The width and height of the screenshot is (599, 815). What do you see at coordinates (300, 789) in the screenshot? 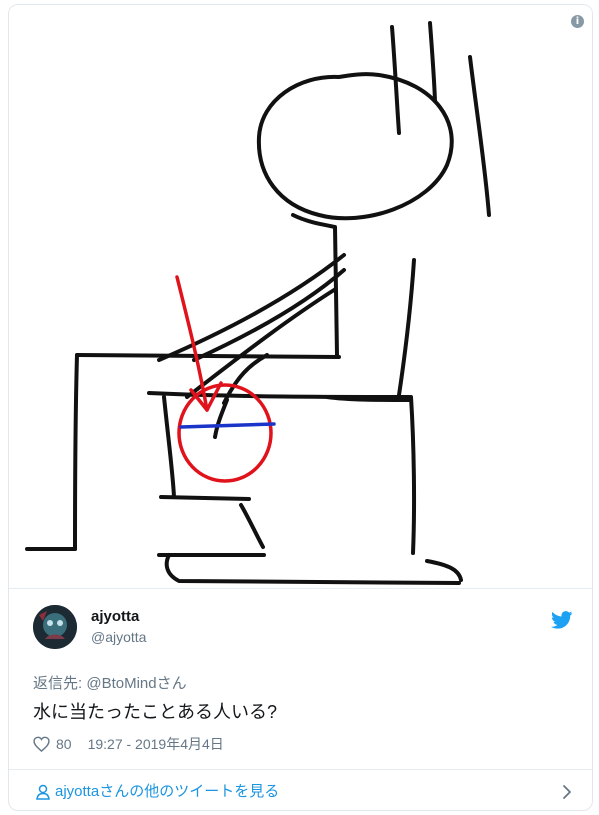
I see `more-tweets-footer: ajyottaさんの他のツイートを見る` at bounding box center [300, 789].